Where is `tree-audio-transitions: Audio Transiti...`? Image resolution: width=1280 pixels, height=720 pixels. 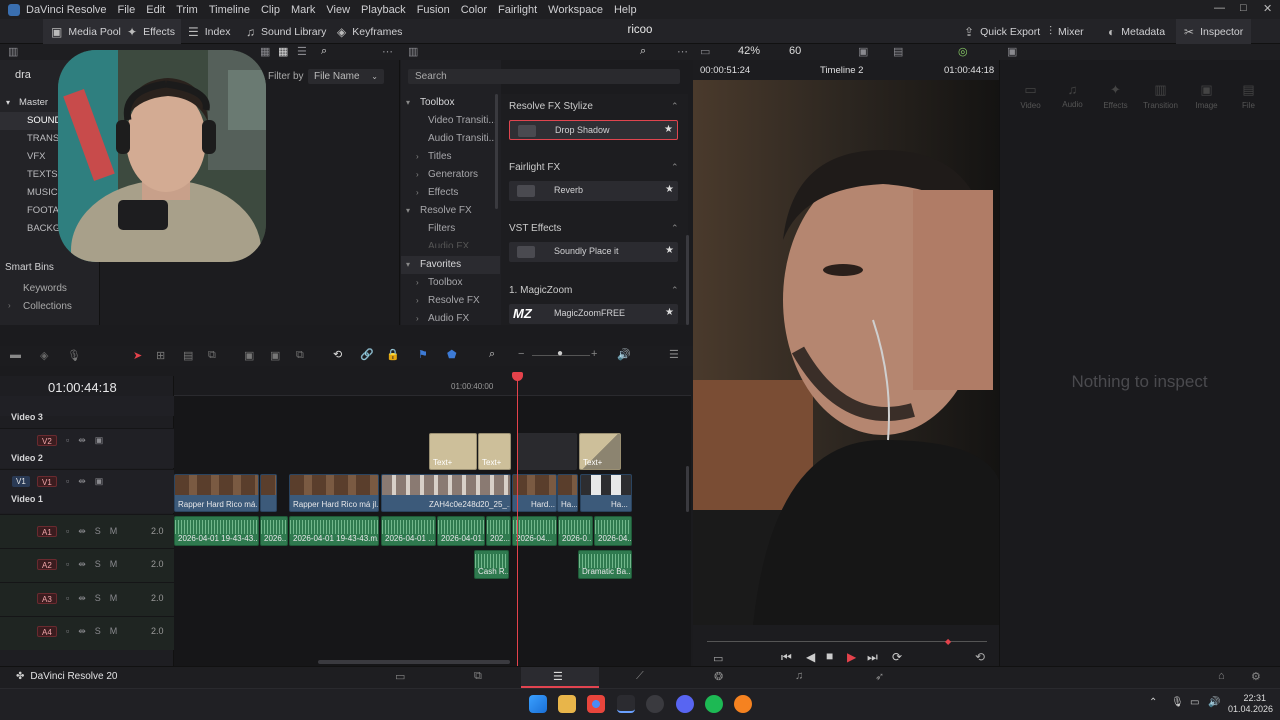 tree-audio-transitions: Audio Transiti... is located at coordinates (450, 139).